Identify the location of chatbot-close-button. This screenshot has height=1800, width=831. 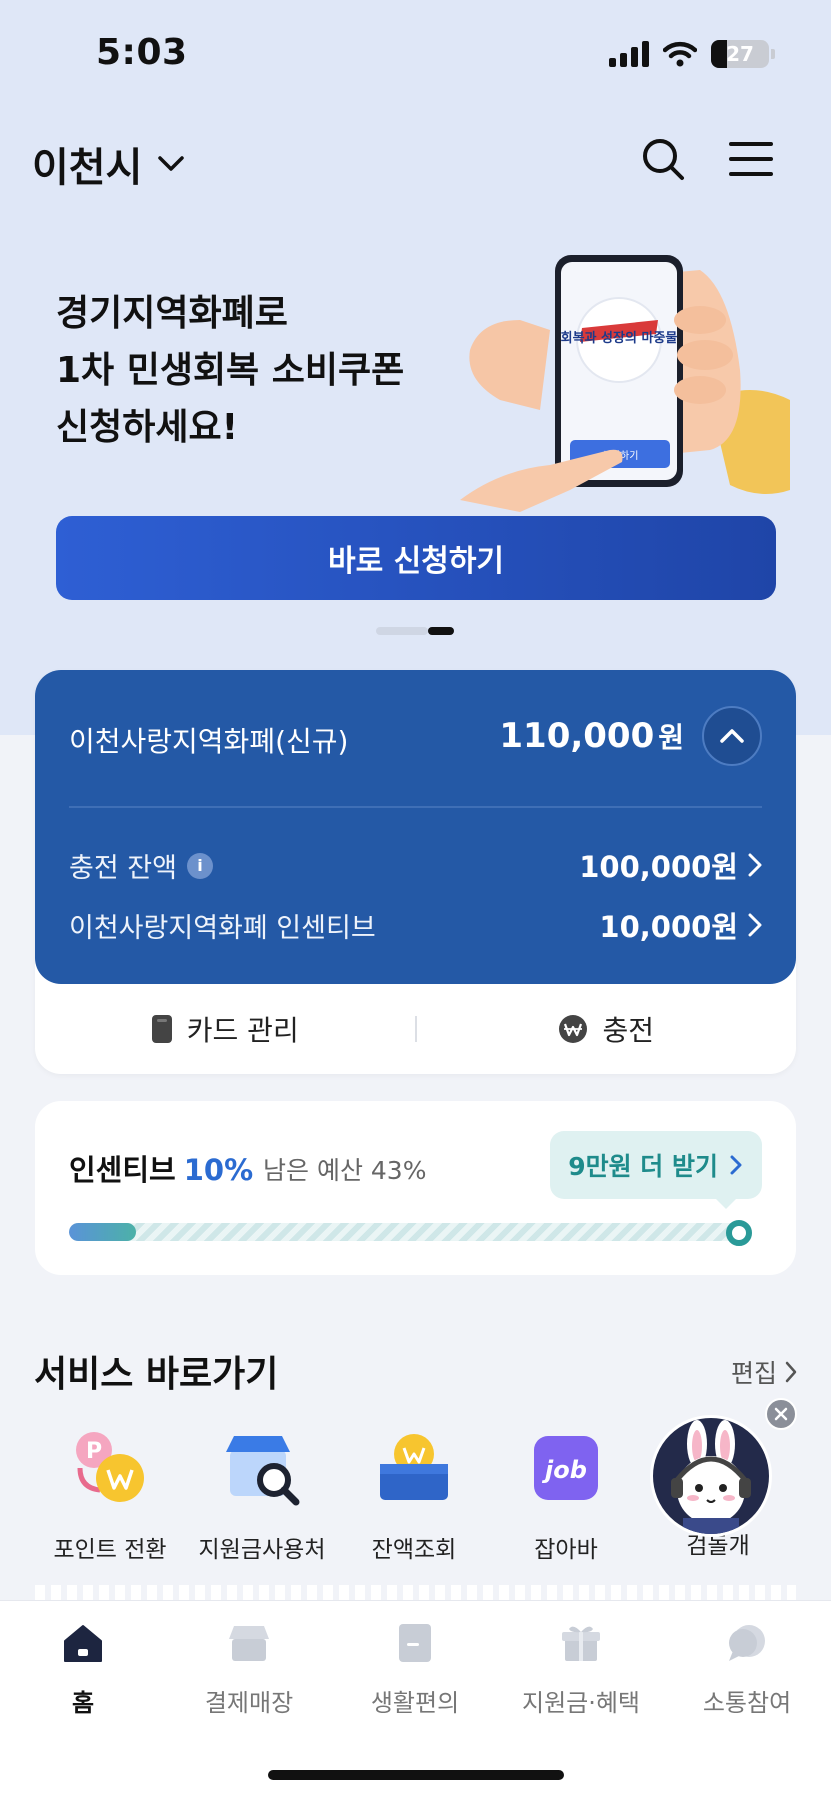
(781, 1414).